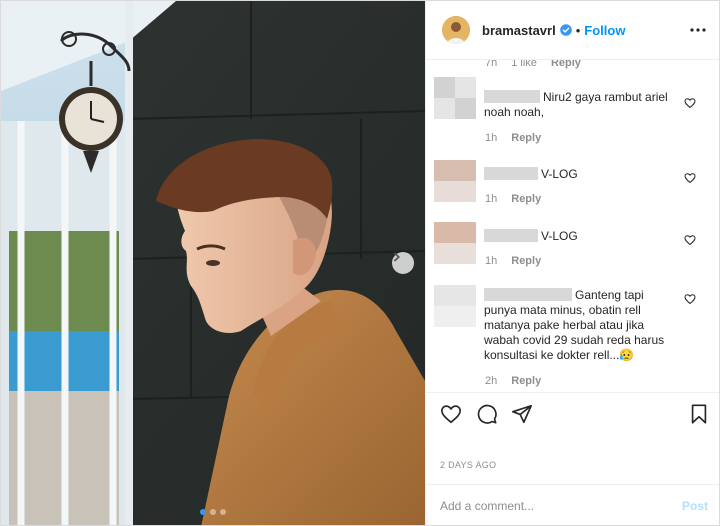 The width and height of the screenshot is (720, 526). What do you see at coordinates (699, 414) in the screenshot?
I see `bookmark-icon` at bounding box center [699, 414].